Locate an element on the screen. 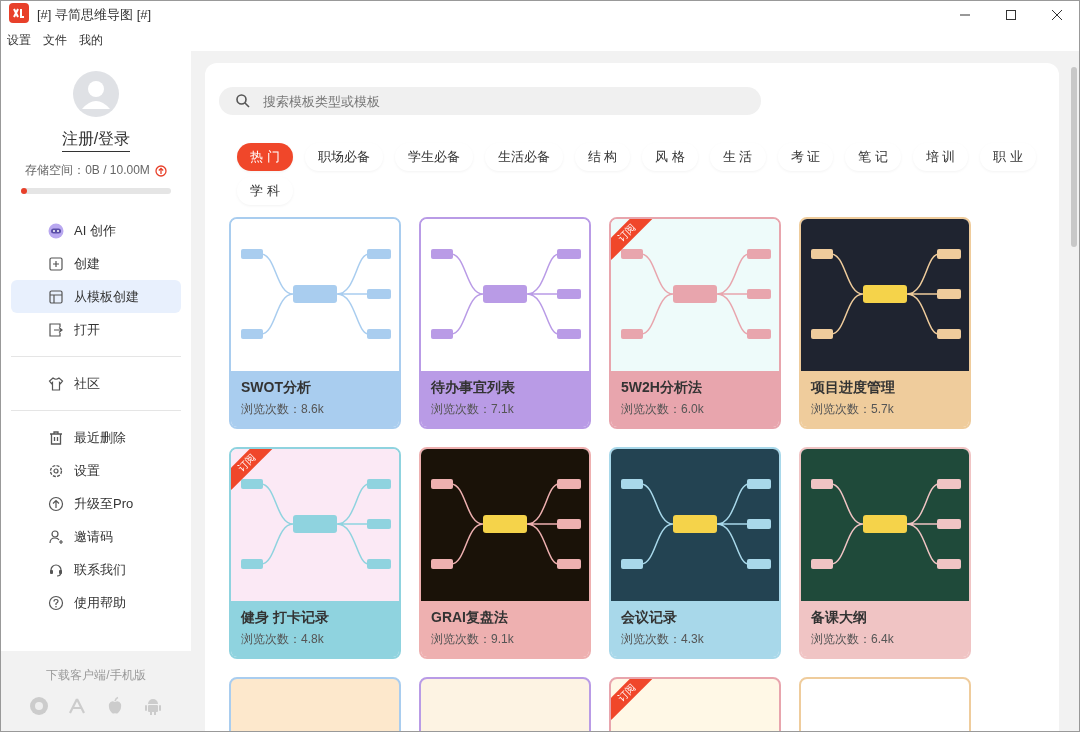 This screenshot has height=732, width=1080. view-count: 浏览次数：6.4k is located at coordinates (853, 639).